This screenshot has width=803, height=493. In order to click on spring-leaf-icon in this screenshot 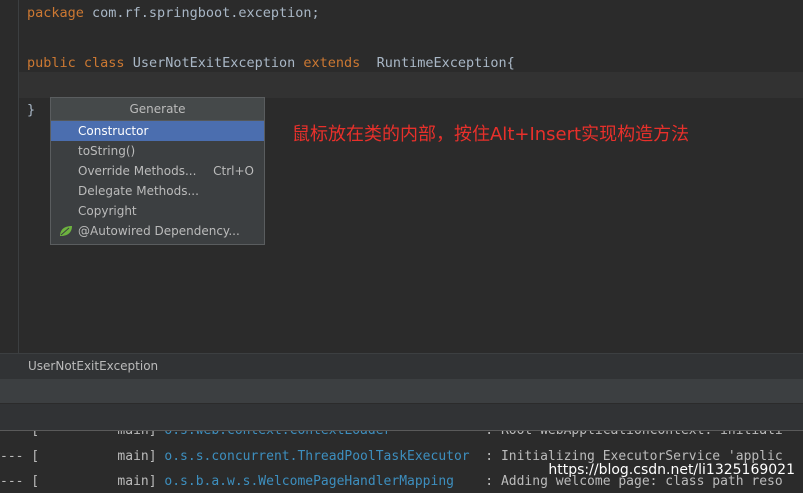, I will do `click(66, 231)`.